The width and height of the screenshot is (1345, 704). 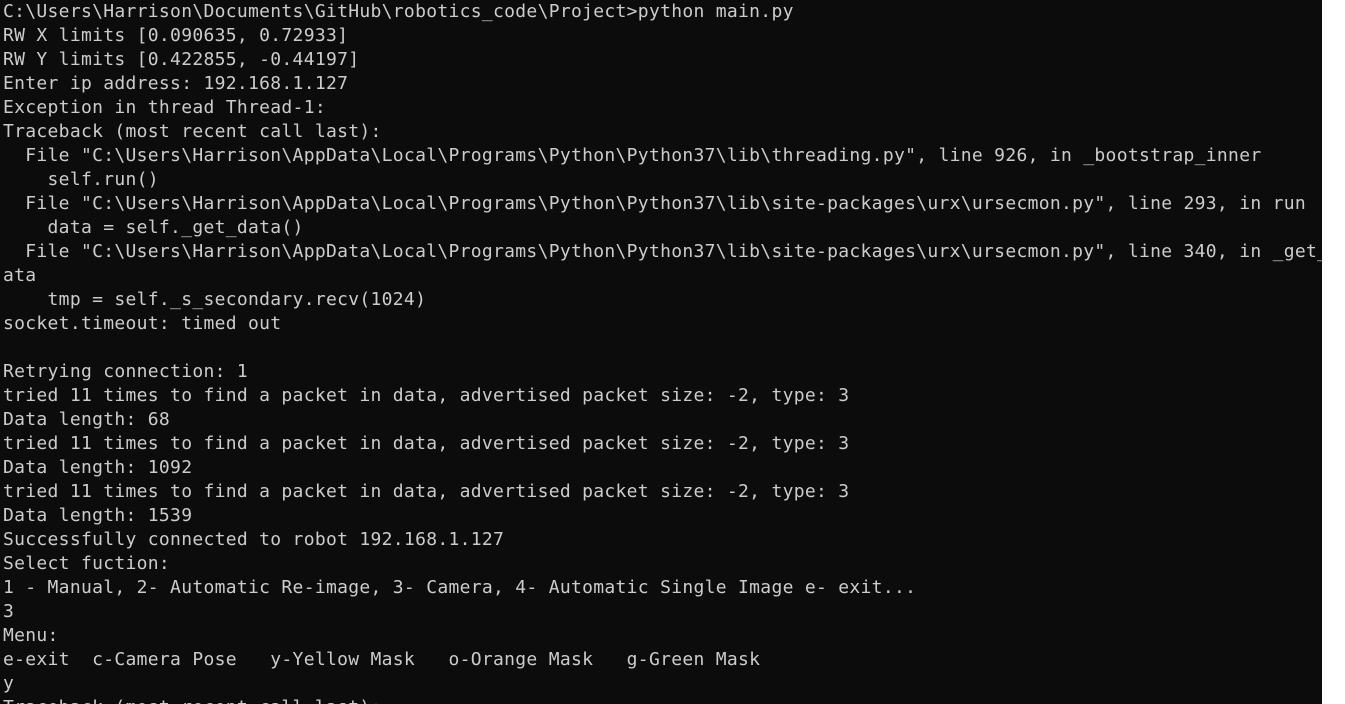 I want to click on console-line: y, so click(x=9, y=683).